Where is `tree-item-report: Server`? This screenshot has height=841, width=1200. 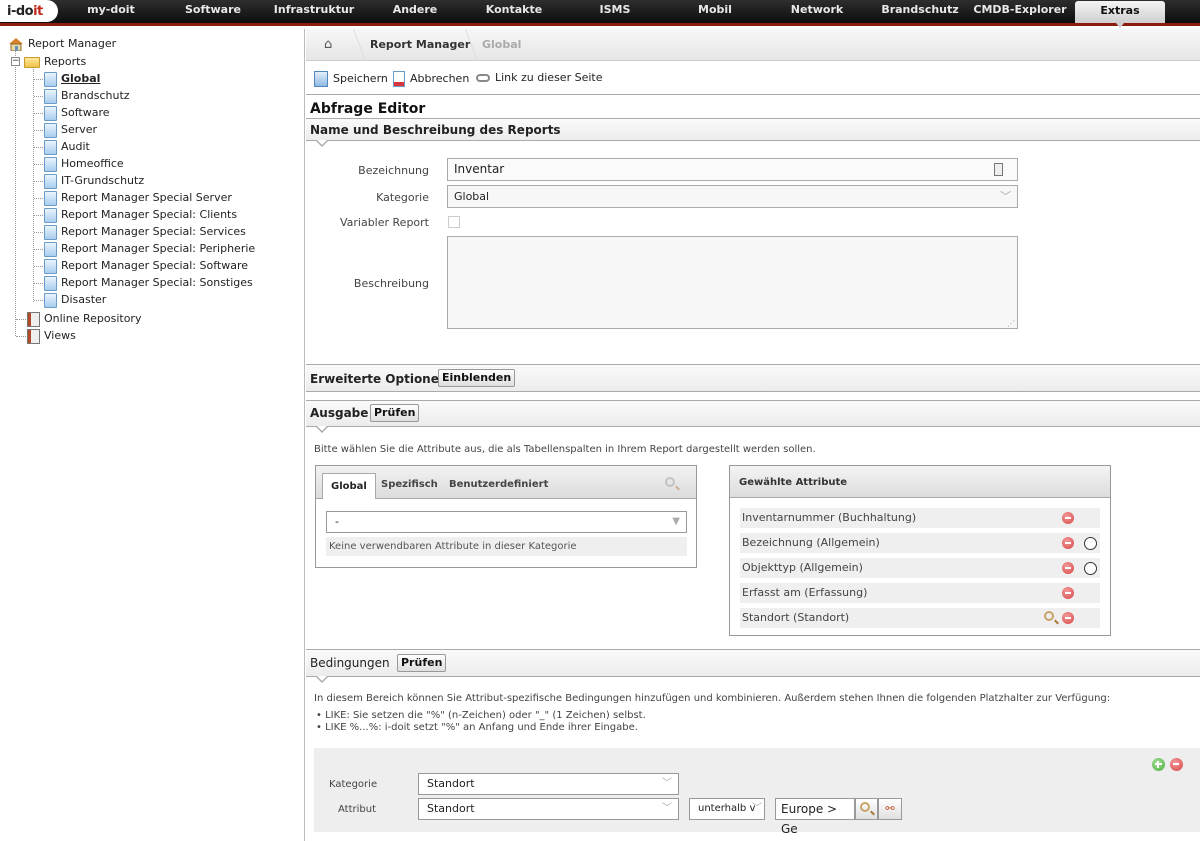 tree-item-report: Server is located at coordinates (70, 129).